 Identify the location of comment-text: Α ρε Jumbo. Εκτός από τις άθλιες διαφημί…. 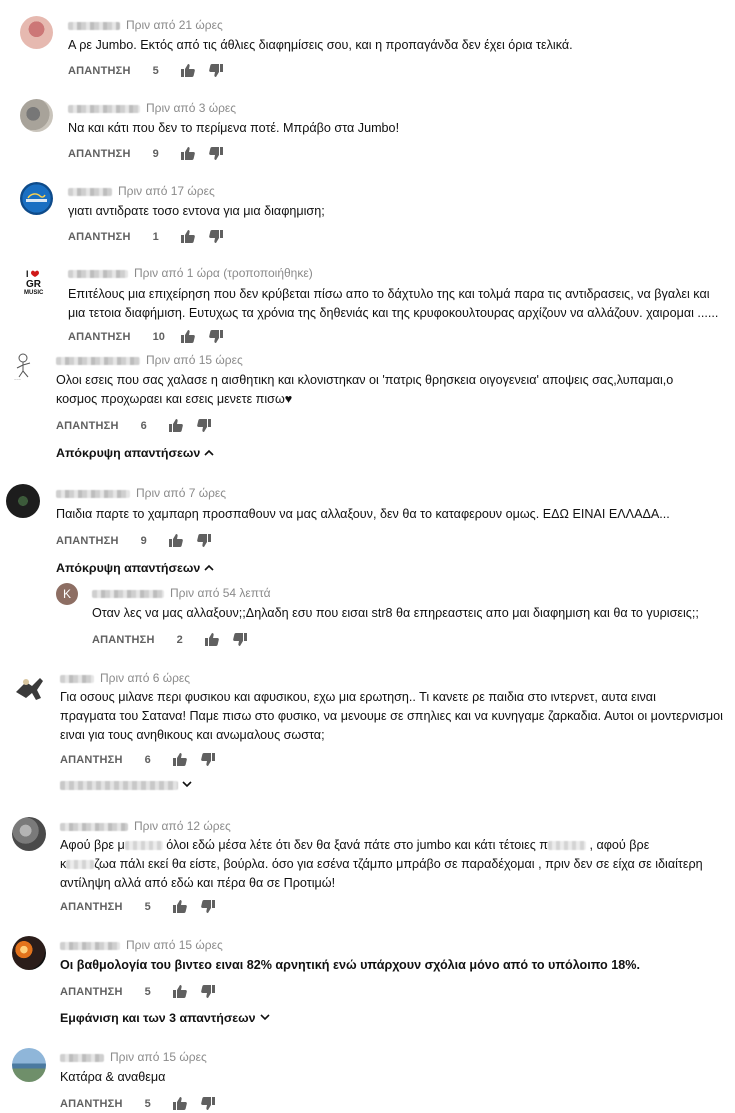
(320, 45).